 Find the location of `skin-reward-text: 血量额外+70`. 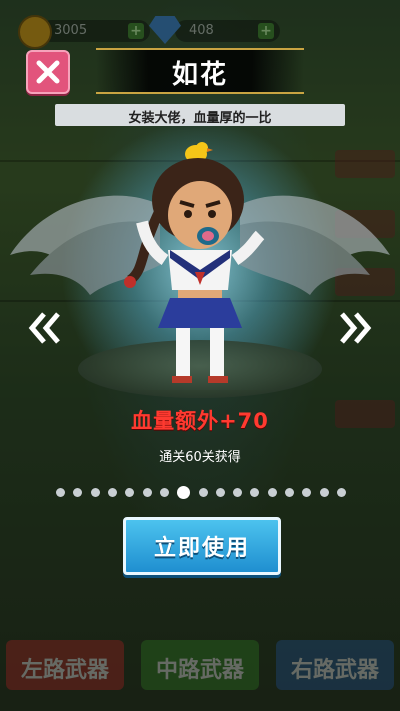

skin-reward-text: 血量额外+70 is located at coordinates (200, 421).